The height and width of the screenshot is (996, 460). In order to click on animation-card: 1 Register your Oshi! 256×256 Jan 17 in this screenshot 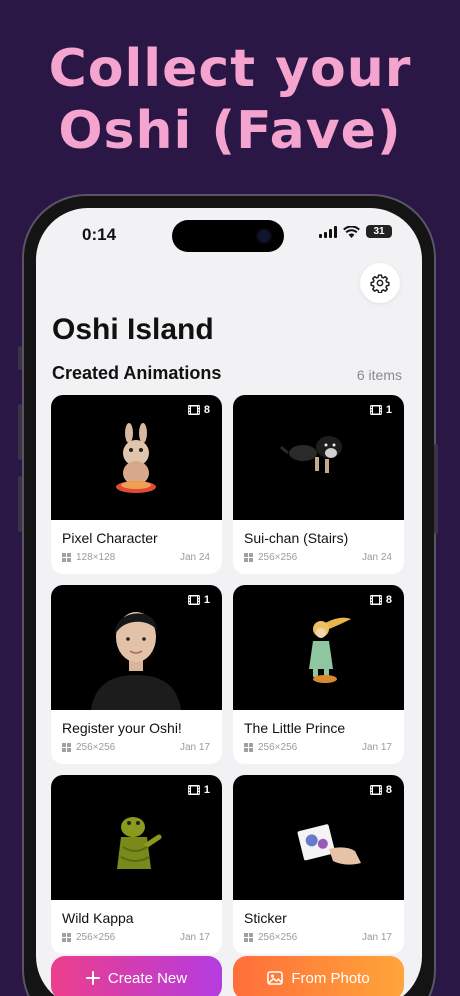, I will do `click(136, 674)`.